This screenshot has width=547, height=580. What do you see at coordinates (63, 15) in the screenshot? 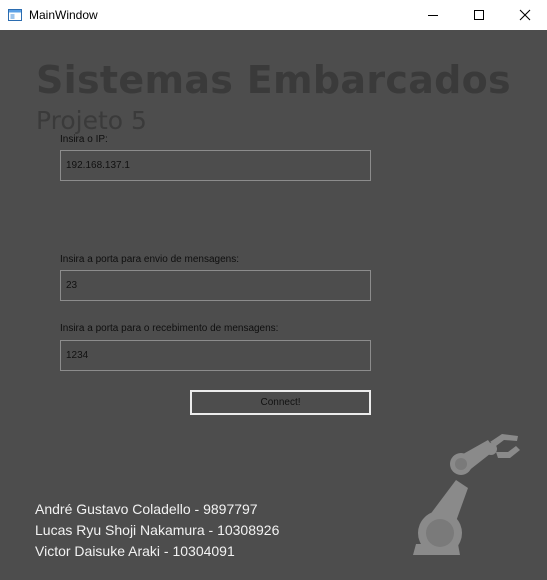
I see `window-title: MainWindow` at bounding box center [63, 15].